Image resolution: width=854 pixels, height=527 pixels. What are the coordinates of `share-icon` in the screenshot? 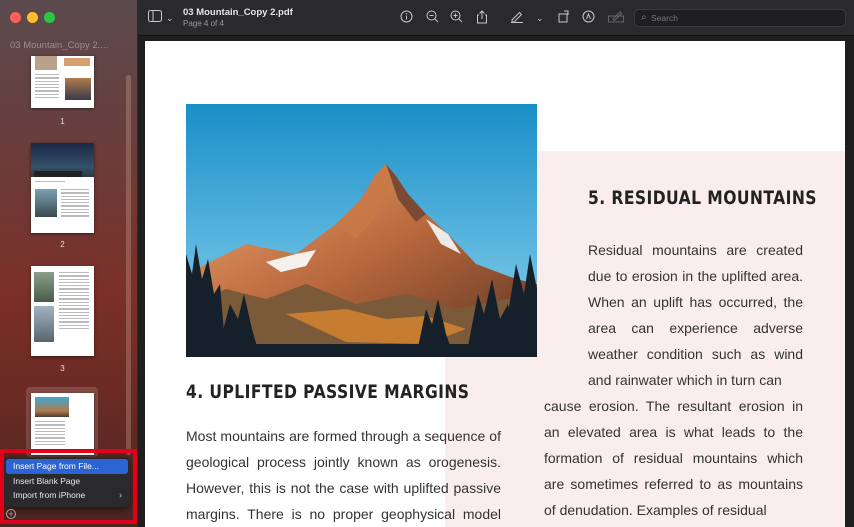 It's located at (482, 18).